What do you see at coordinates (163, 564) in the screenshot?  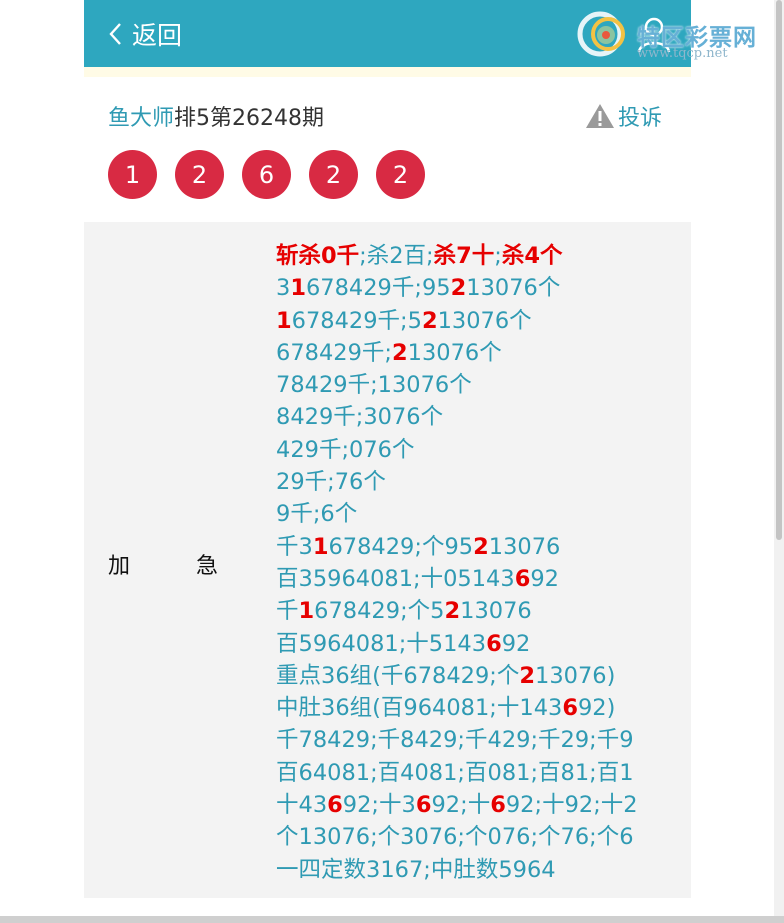 I see `category-label: 加 急` at bounding box center [163, 564].